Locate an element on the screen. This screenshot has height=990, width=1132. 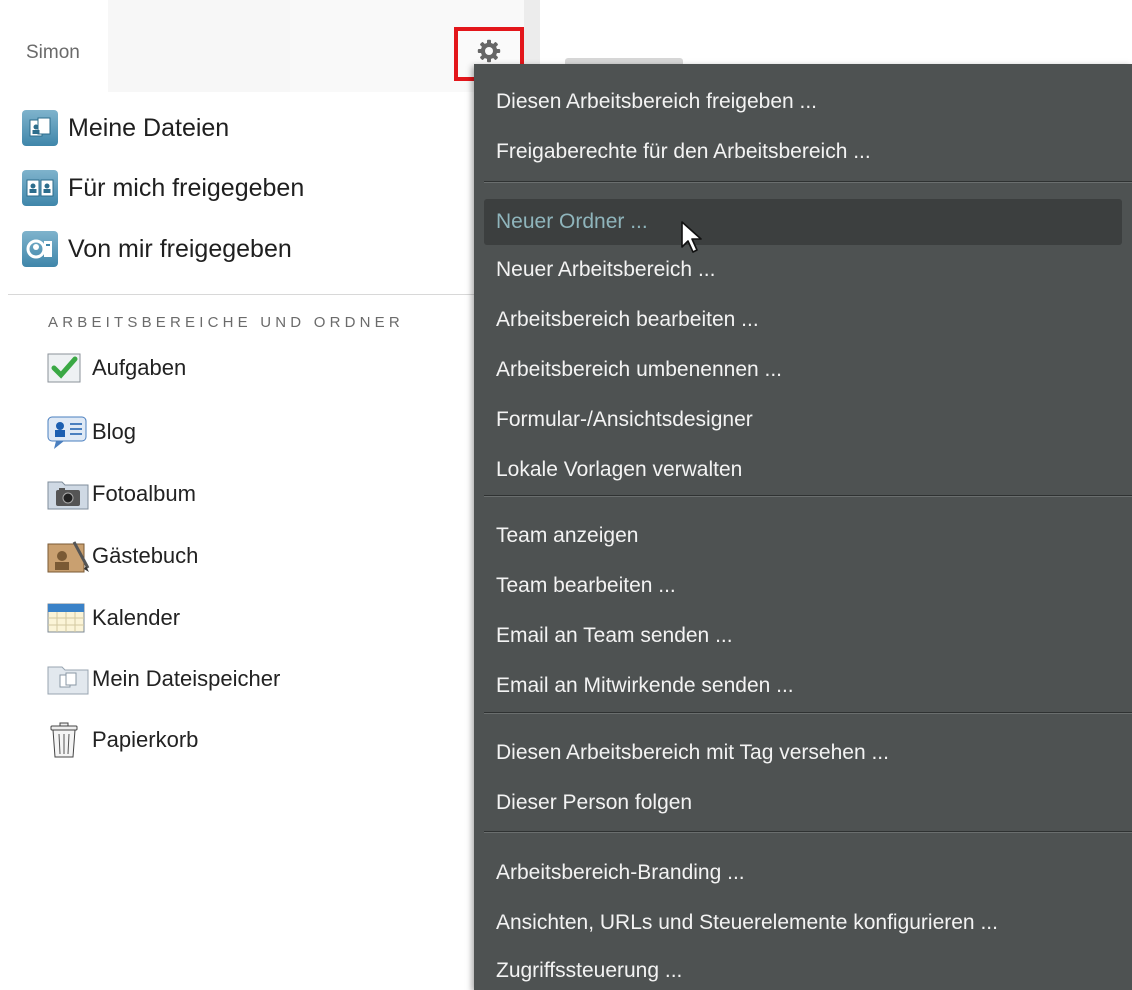
menu-item-follow-person: Dieser Person folgen is located at coordinates (803, 803).